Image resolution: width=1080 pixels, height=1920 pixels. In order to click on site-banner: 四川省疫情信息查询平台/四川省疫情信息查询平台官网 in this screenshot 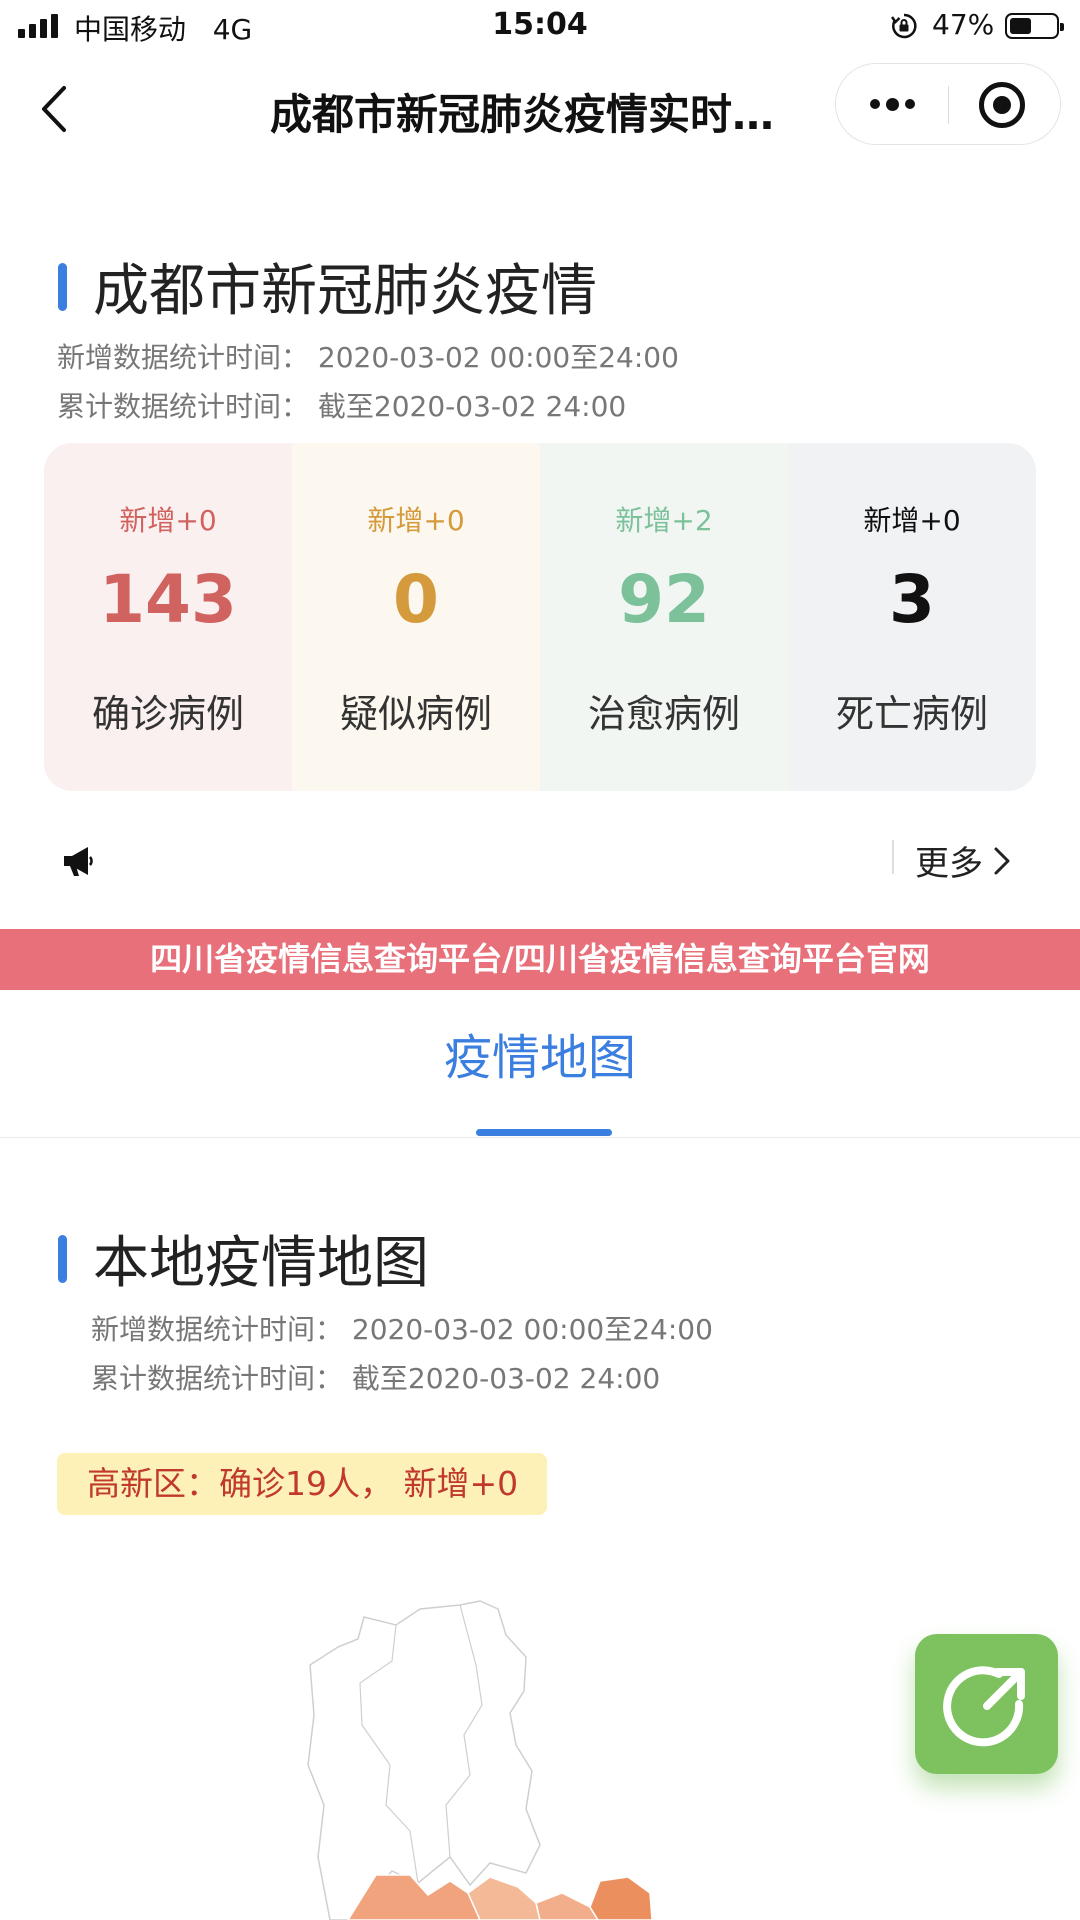, I will do `click(540, 959)`.